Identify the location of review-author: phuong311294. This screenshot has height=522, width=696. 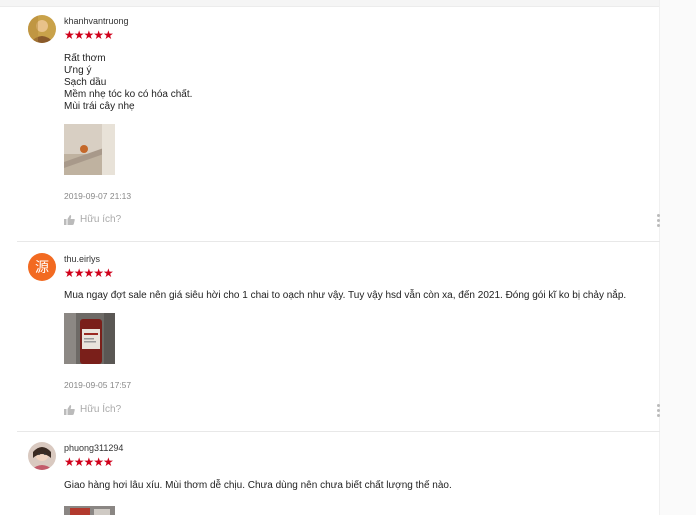
(94, 448).